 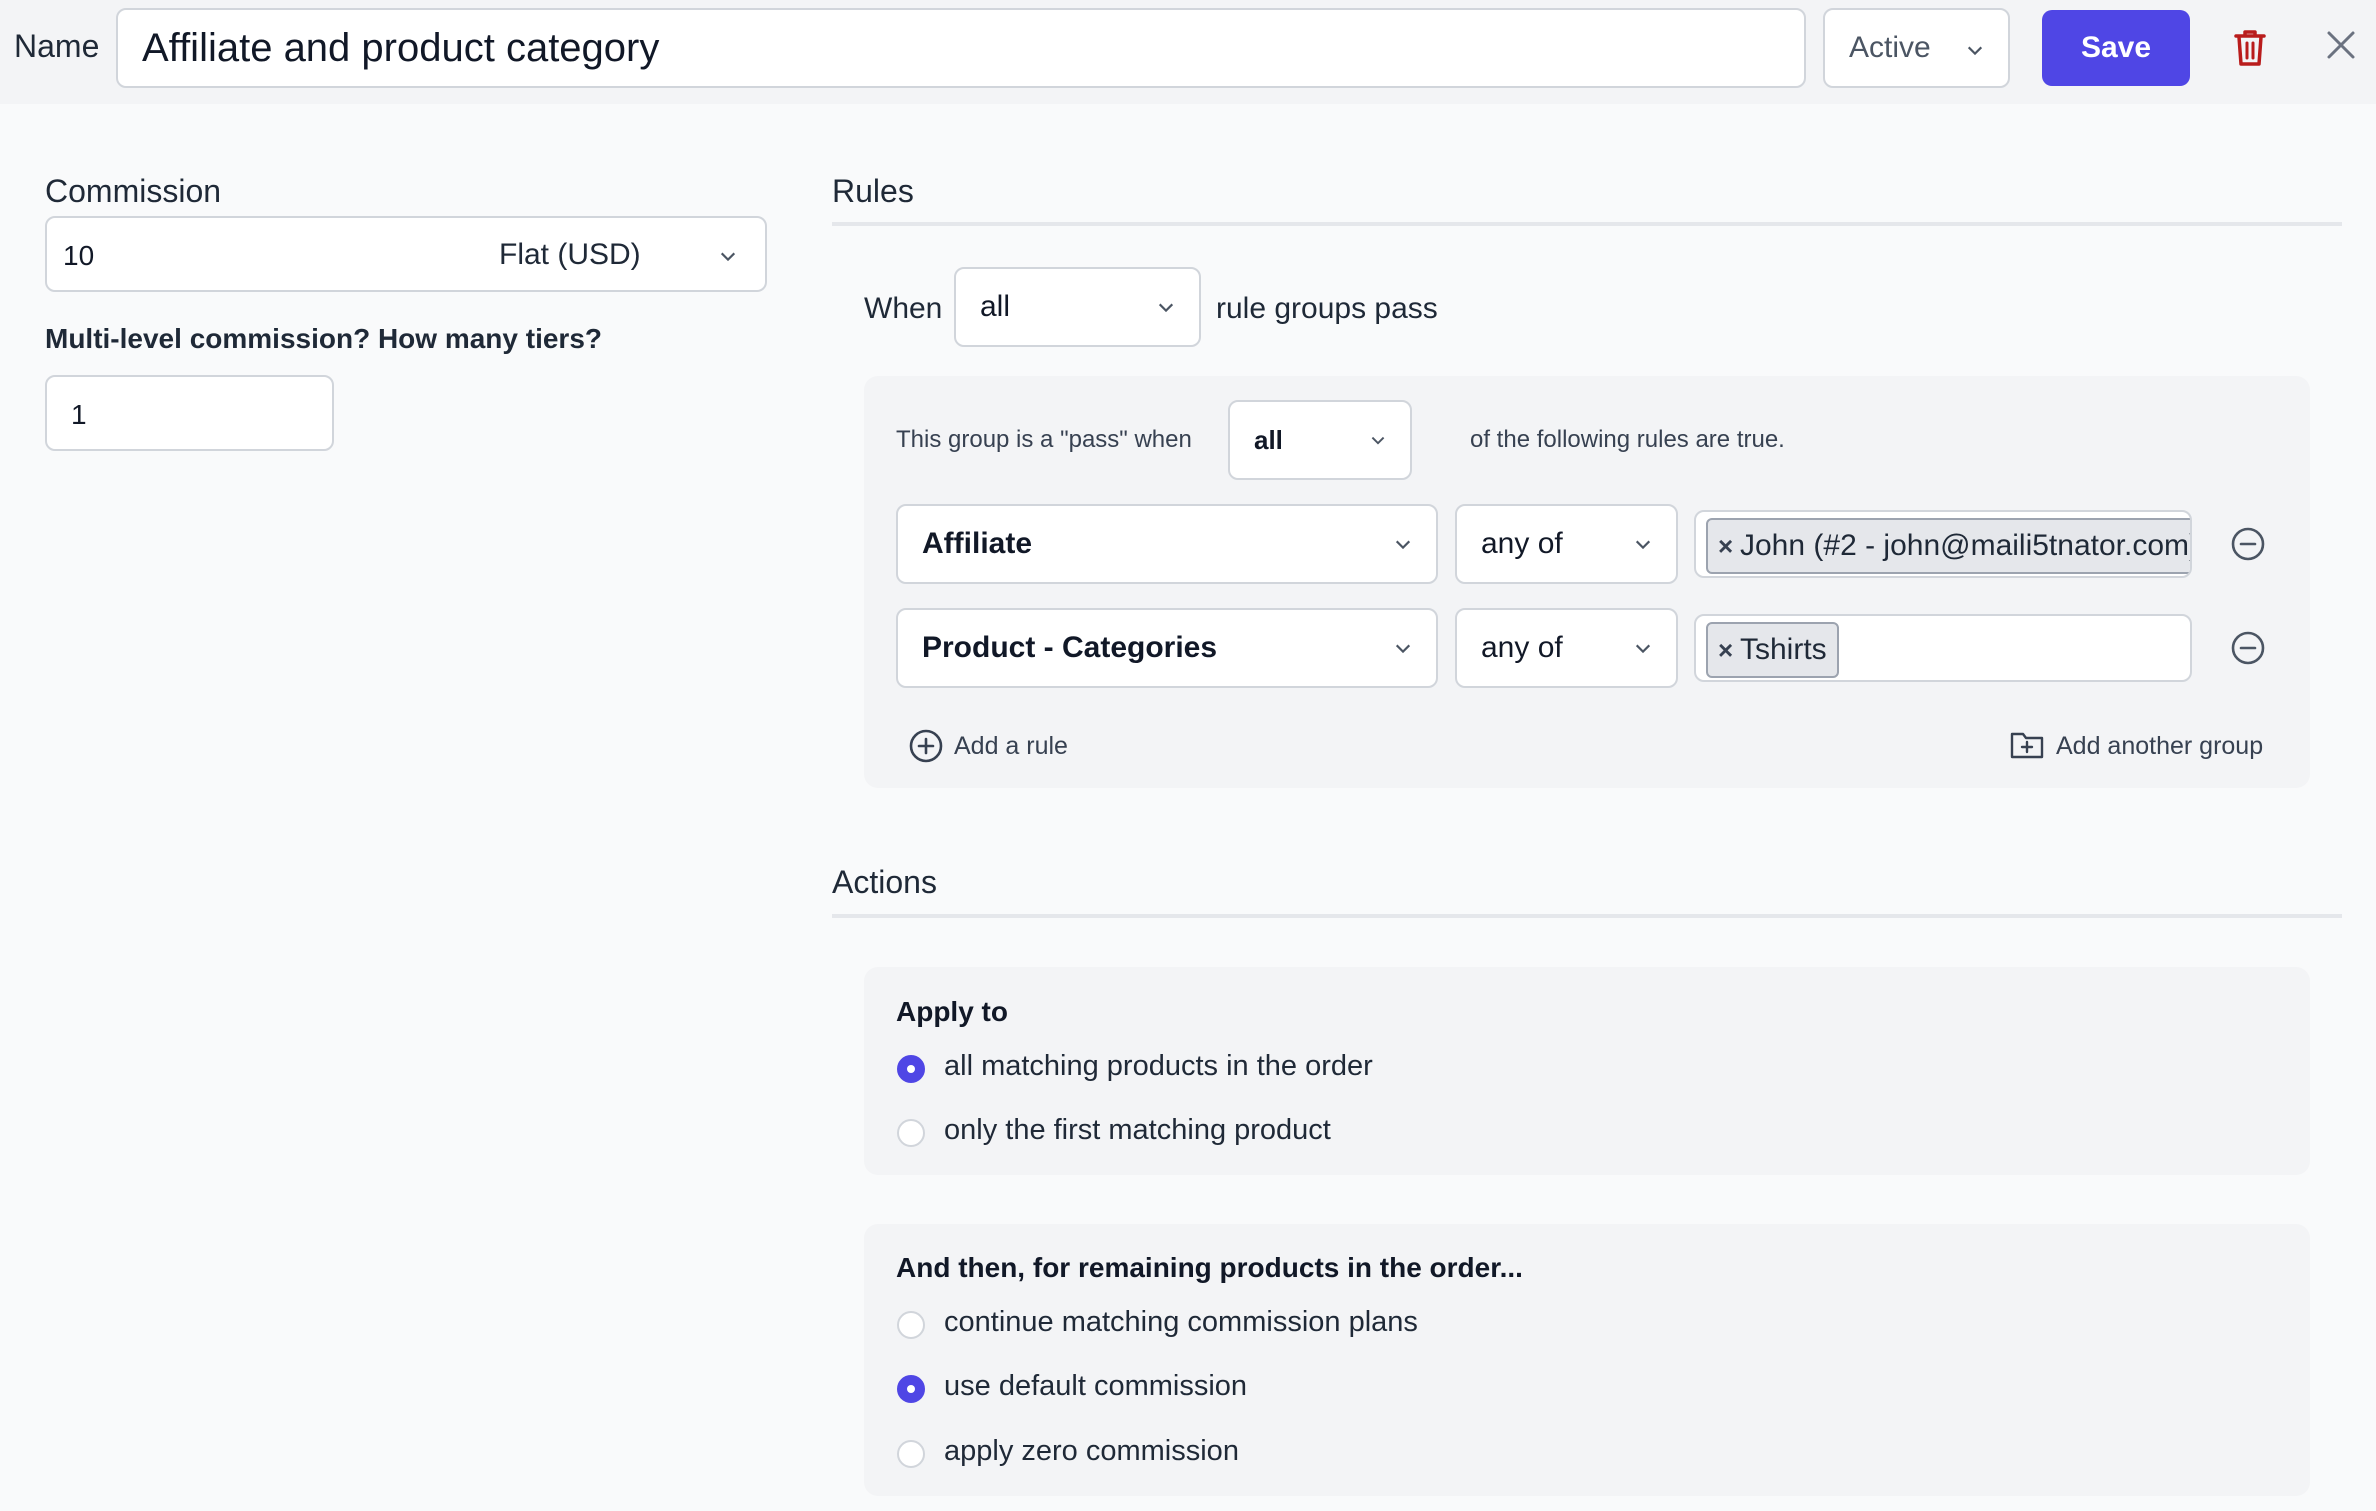 I want to click on name-label: Name, so click(x=57, y=46).